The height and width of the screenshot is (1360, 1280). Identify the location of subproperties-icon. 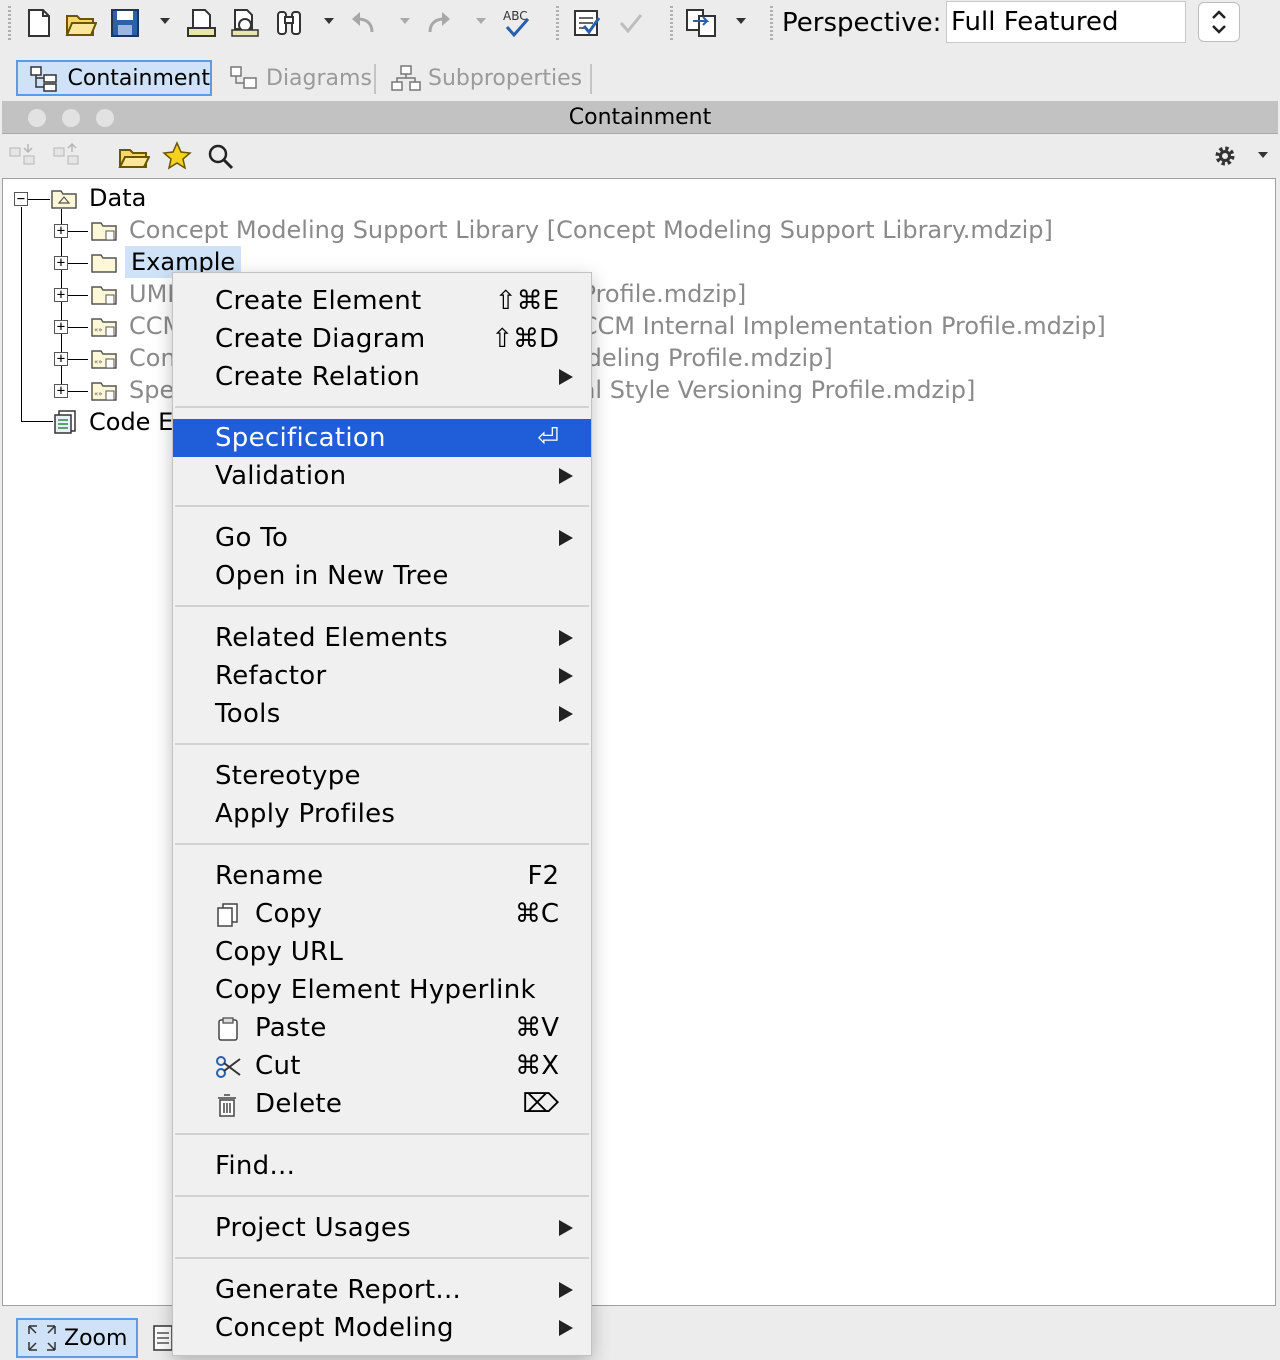
(406, 78).